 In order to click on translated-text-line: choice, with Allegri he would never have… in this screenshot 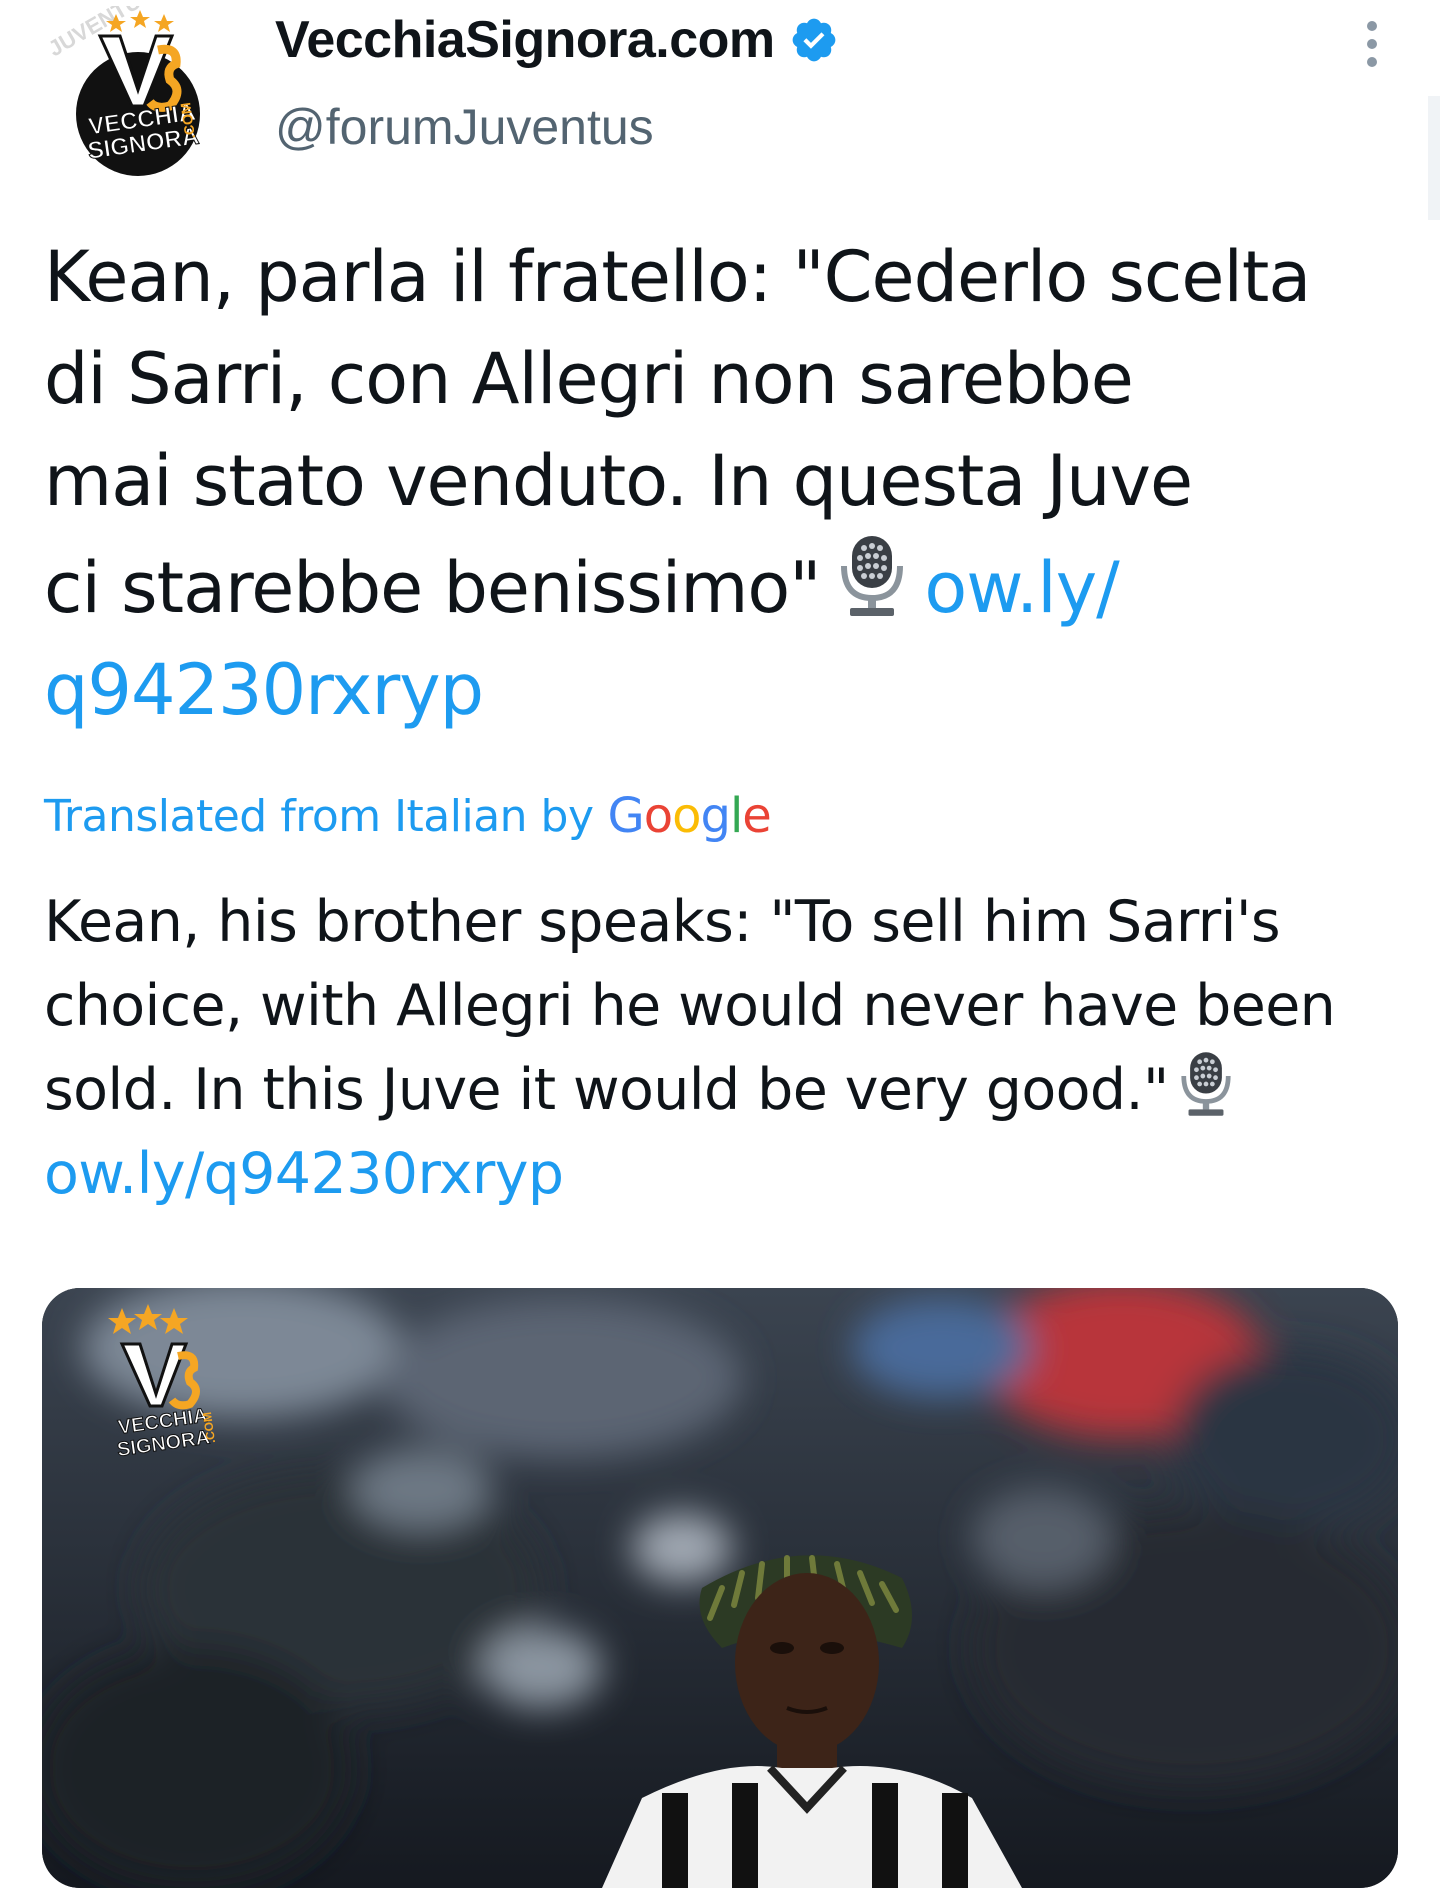, I will do `click(690, 1006)`.